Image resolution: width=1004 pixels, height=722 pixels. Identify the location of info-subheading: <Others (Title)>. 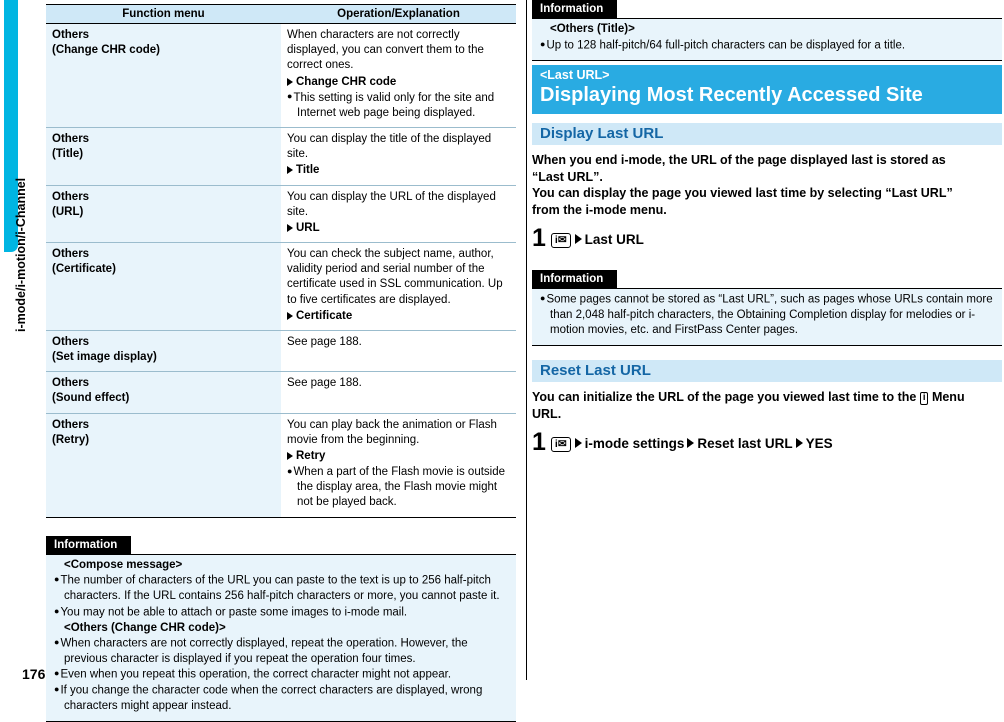
(592, 29).